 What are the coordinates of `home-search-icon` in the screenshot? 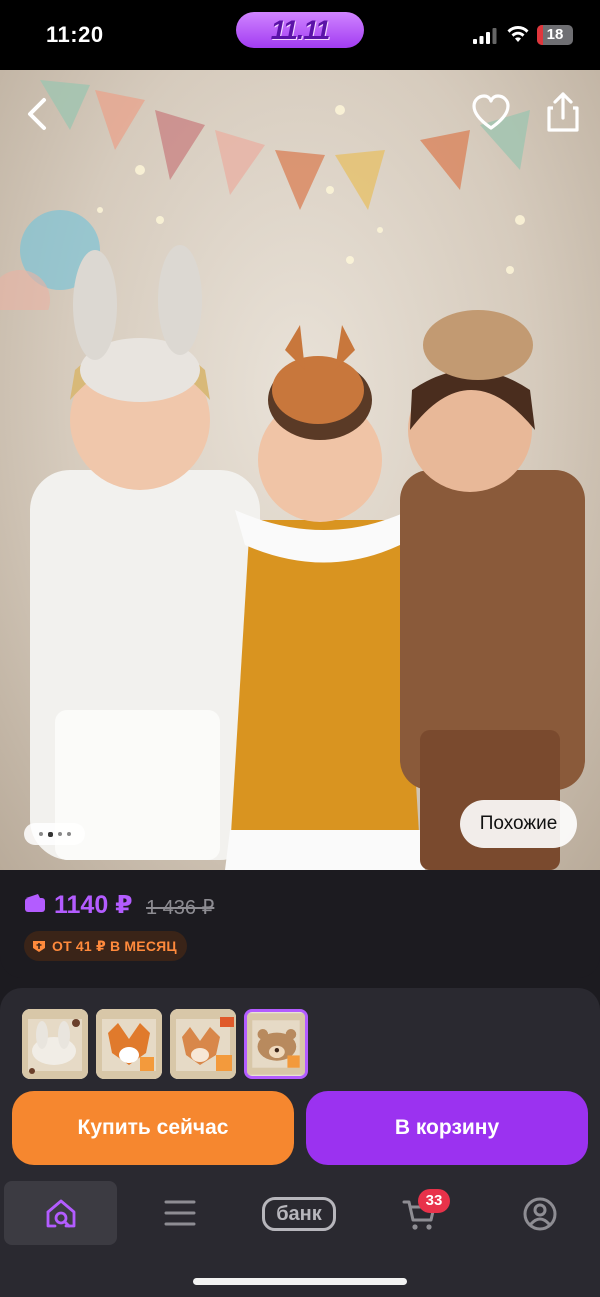 It's located at (61, 1213).